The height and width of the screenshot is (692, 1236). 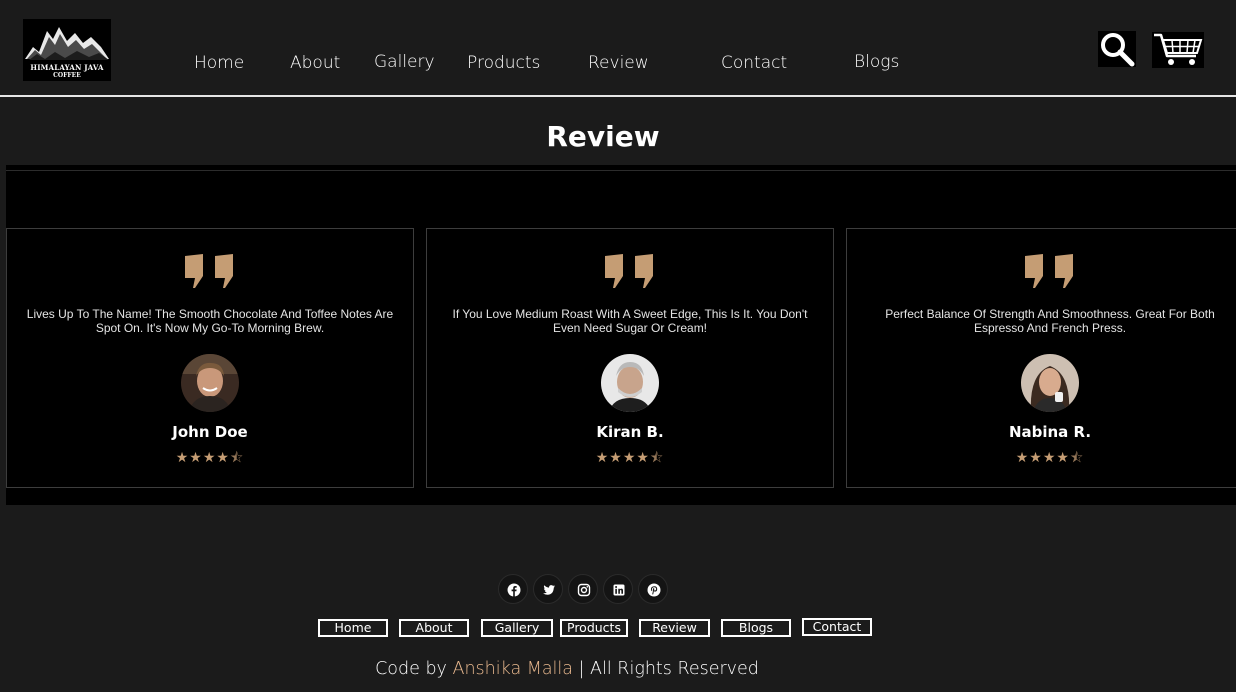 What do you see at coordinates (837, 627) in the screenshot?
I see `footer-link-contact: Contact` at bounding box center [837, 627].